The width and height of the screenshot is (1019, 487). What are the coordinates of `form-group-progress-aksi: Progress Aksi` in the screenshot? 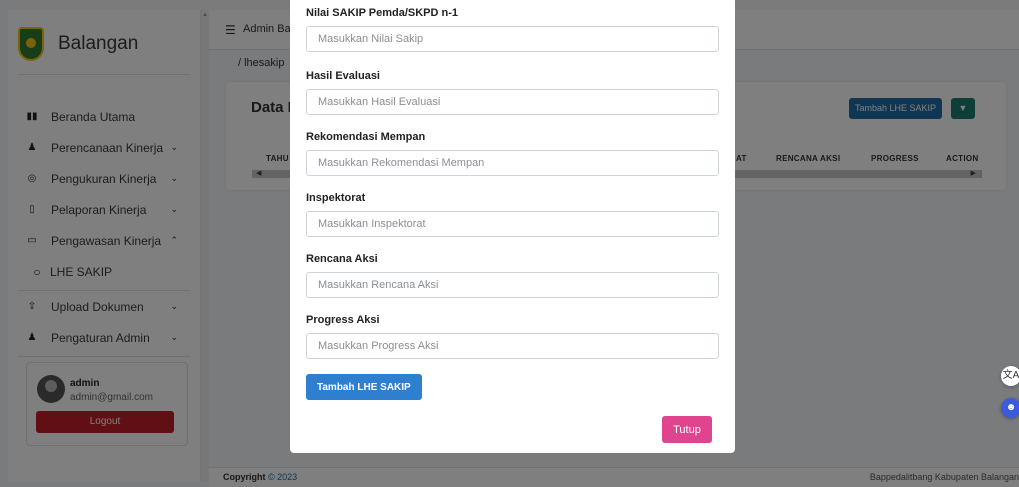 It's located at (512, 336).